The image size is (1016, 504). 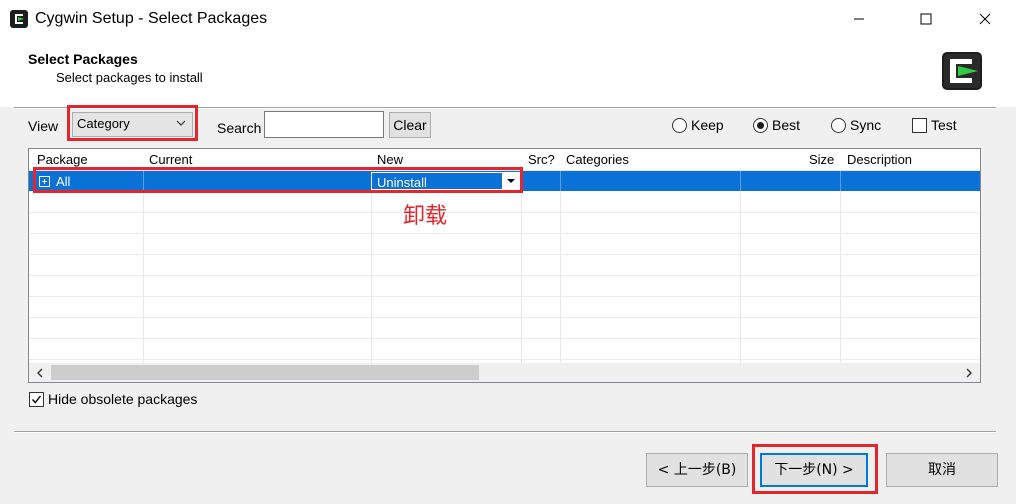 What do you see at coordinates (151, 18) in the screenshot?
I see `window-title: Cygwin Setup - Select Packages` at bounding box center [151, 18].